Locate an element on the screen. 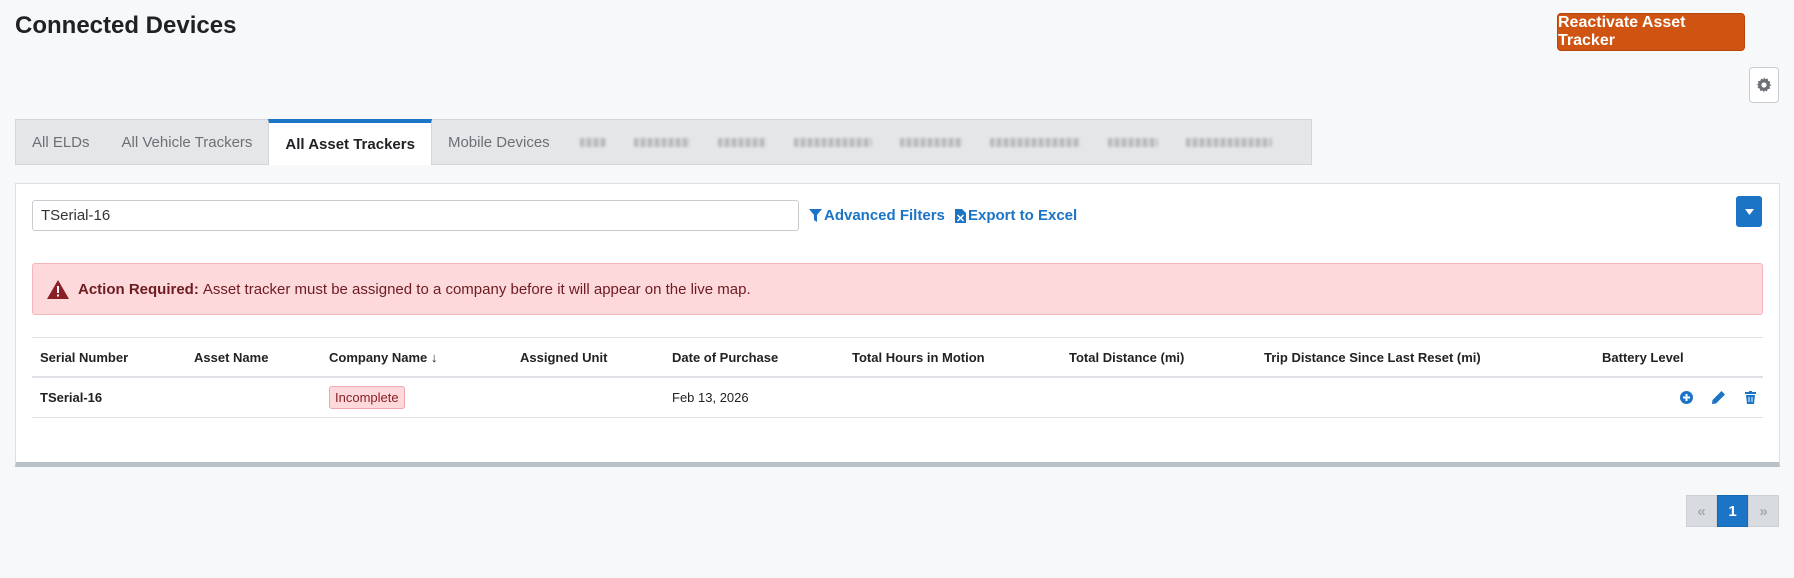 This screenshot has width=1794, height=578. caret-down-icon is located at coordinates (1749, 211).